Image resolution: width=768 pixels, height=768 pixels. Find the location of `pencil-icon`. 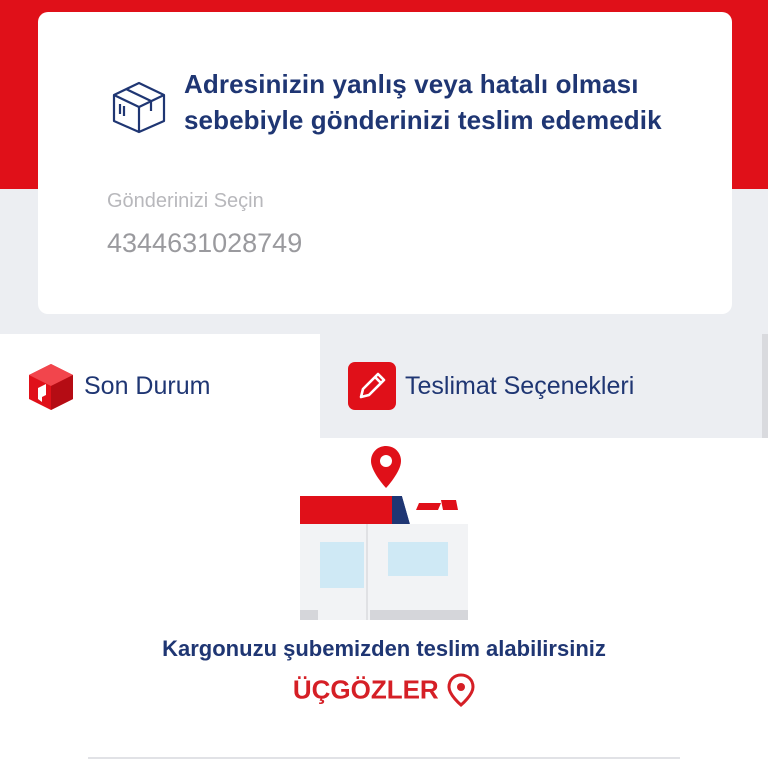

pencil-icon is located at coordinates (372, 386).